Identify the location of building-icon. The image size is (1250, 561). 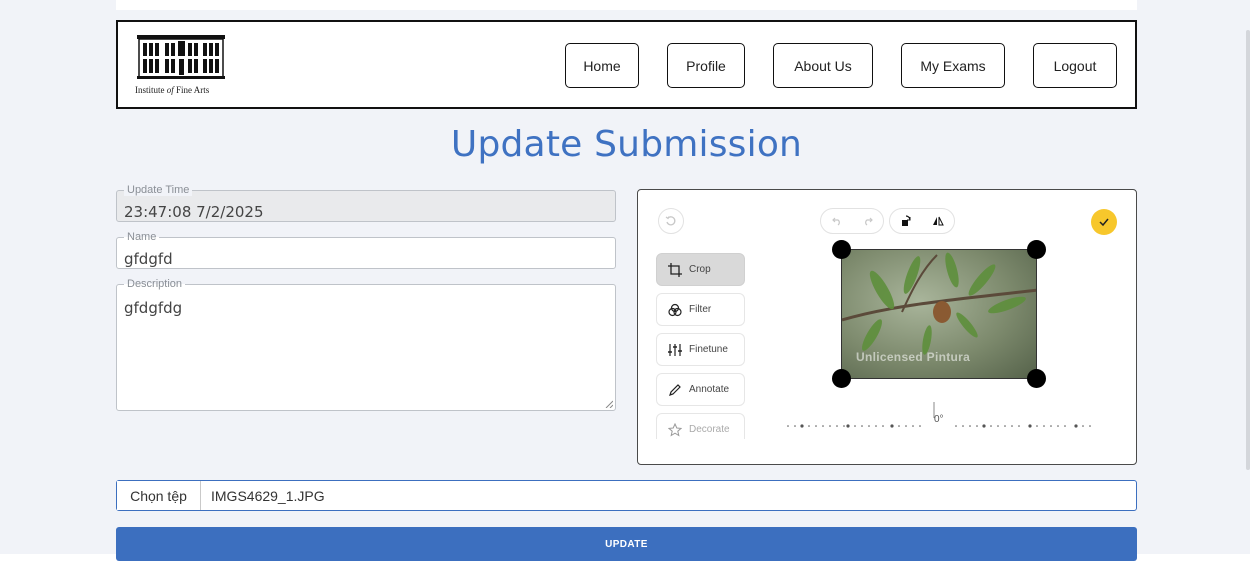
(181, 57).